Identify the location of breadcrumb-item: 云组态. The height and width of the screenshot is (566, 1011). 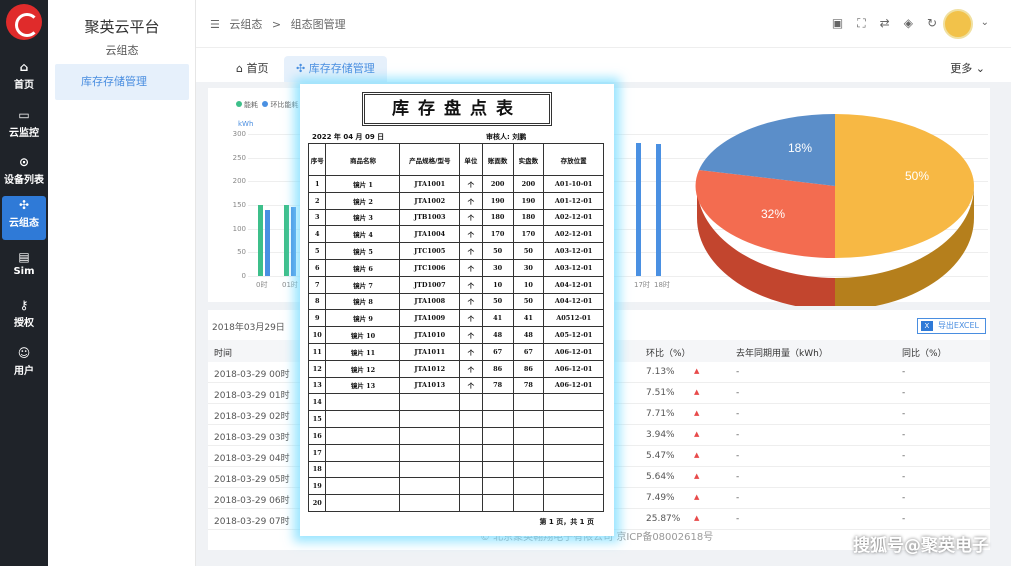
(245, 24).